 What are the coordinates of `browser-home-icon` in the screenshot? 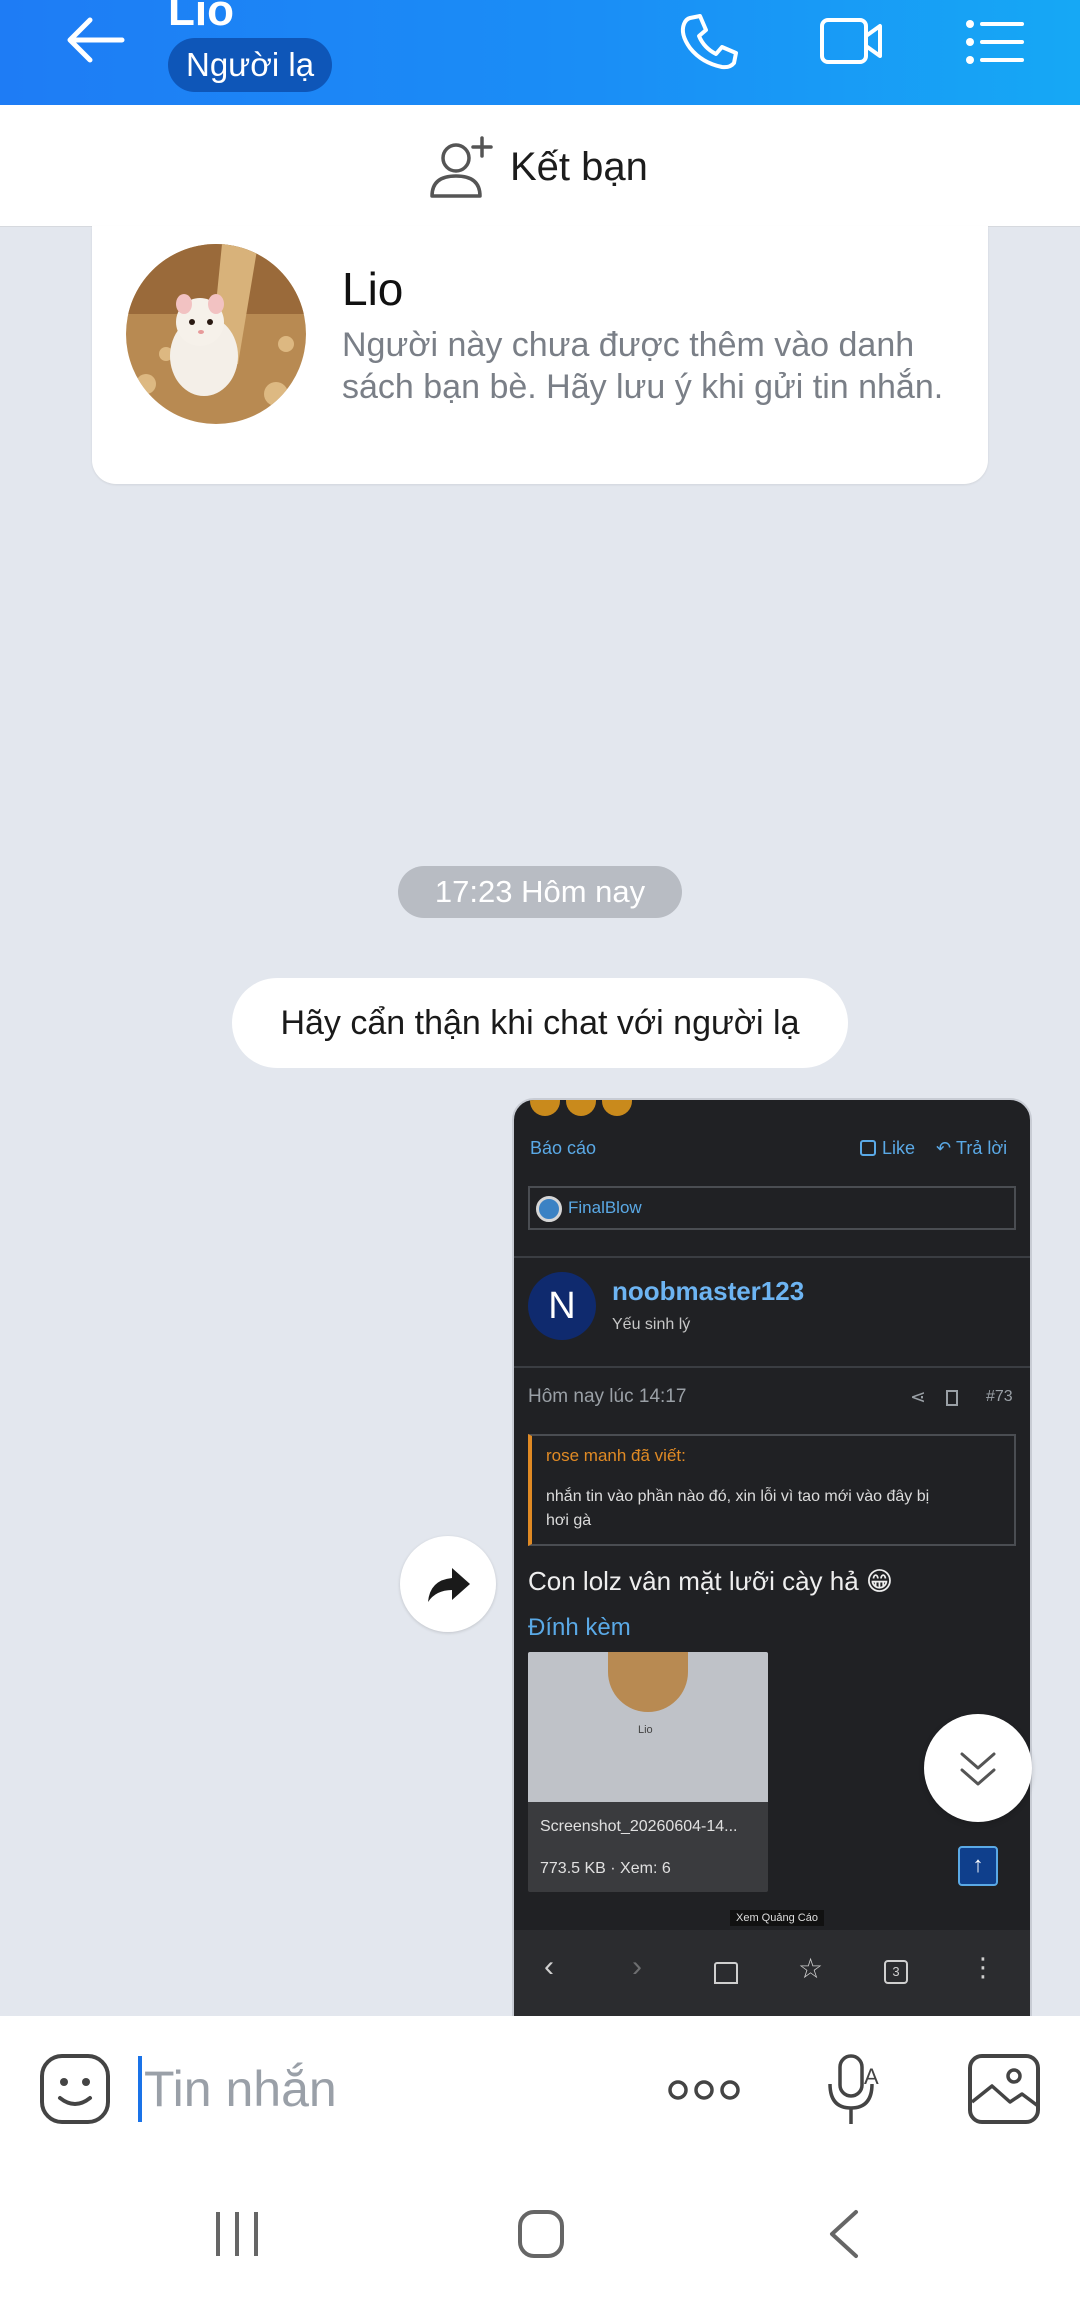 It's located at (726, 1973).